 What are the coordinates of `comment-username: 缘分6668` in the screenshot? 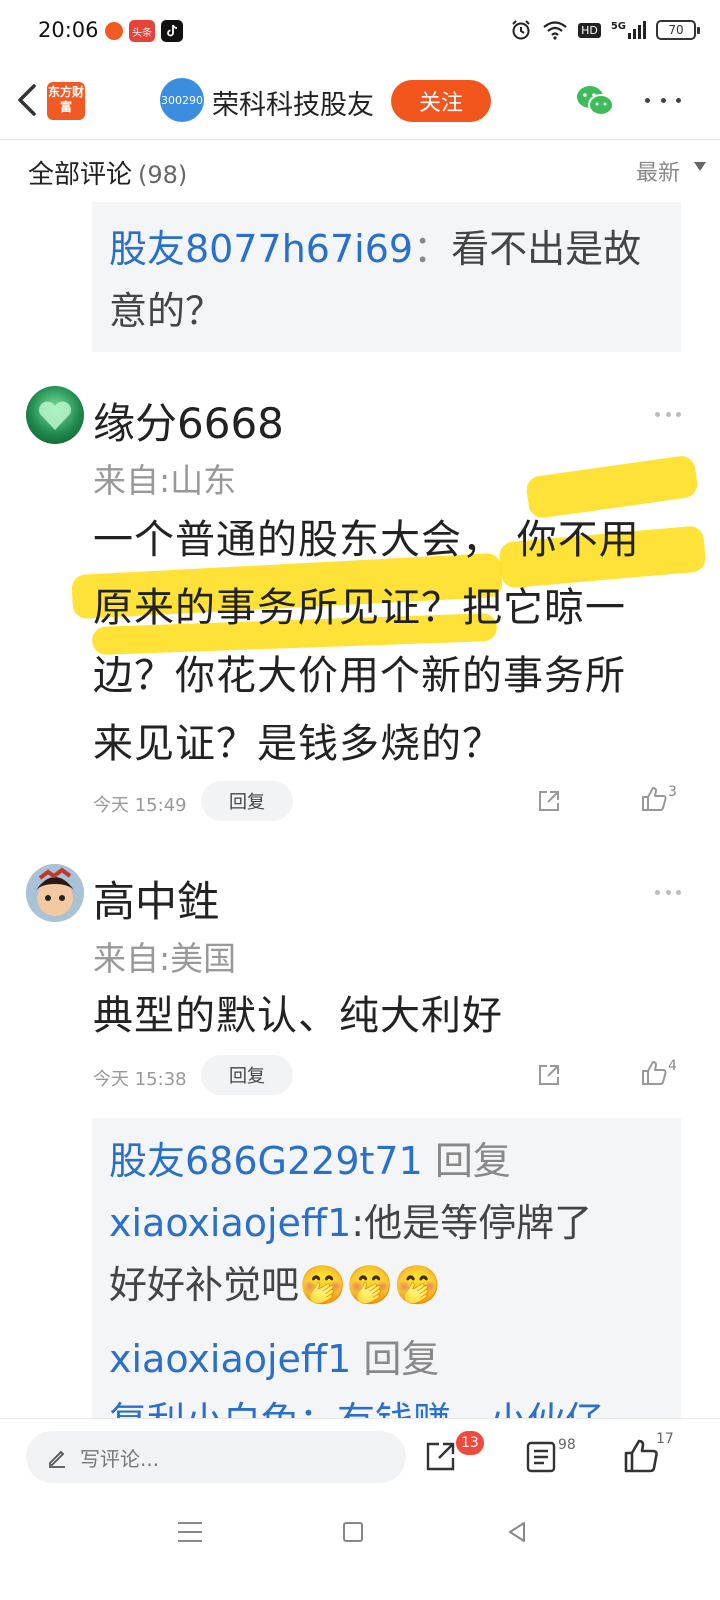 It's located at (188, 420).